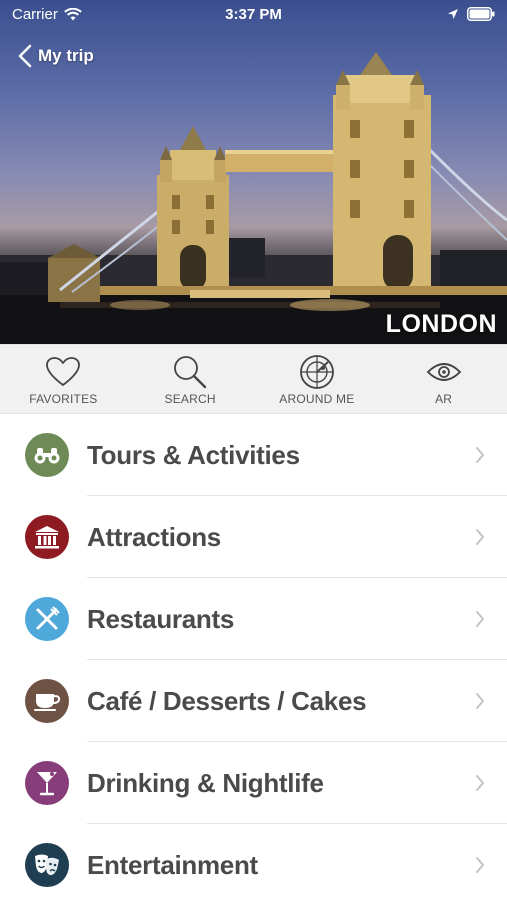 The image size is (507, 900). What do you see at coordinates (227, 700) in the screenshot?
I see `category-label: Café / Desserts / Cakes` at bounding box center [227, 700].